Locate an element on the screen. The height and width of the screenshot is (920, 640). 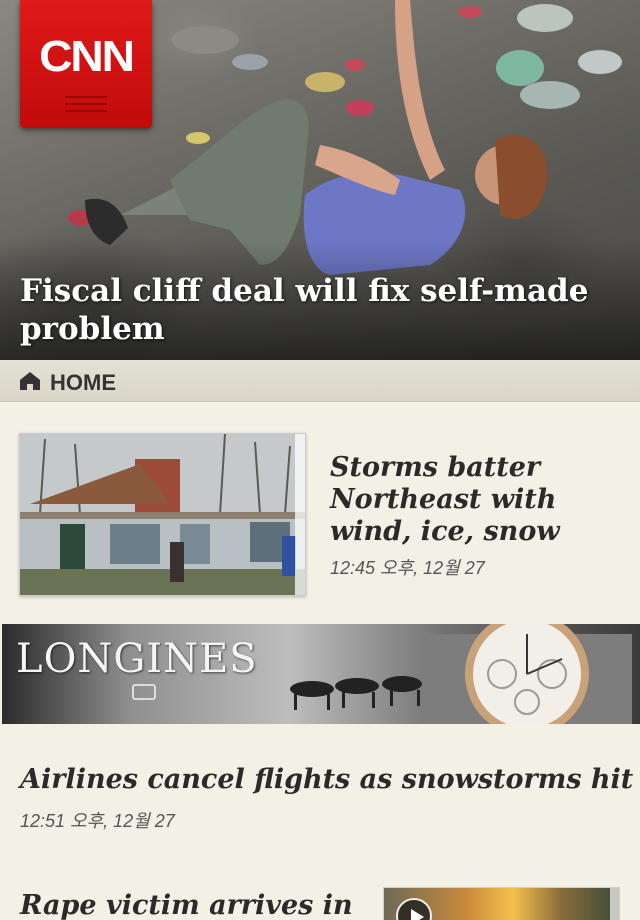
watch-image is located at coordinates (527, 674).